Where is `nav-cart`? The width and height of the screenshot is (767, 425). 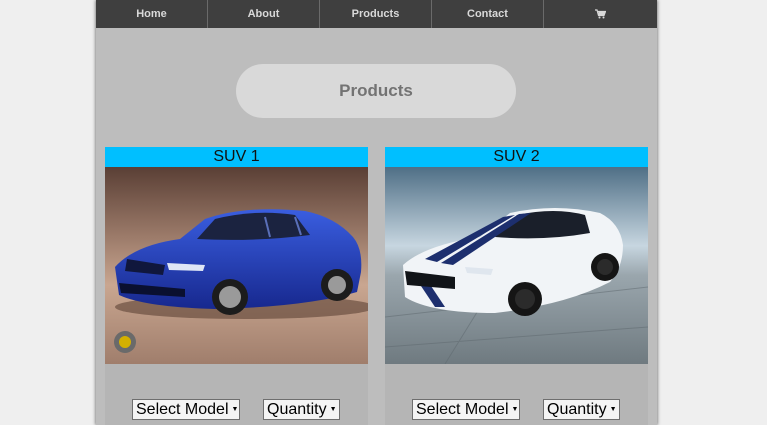 nav-cart is located at coordinates (600, 14).